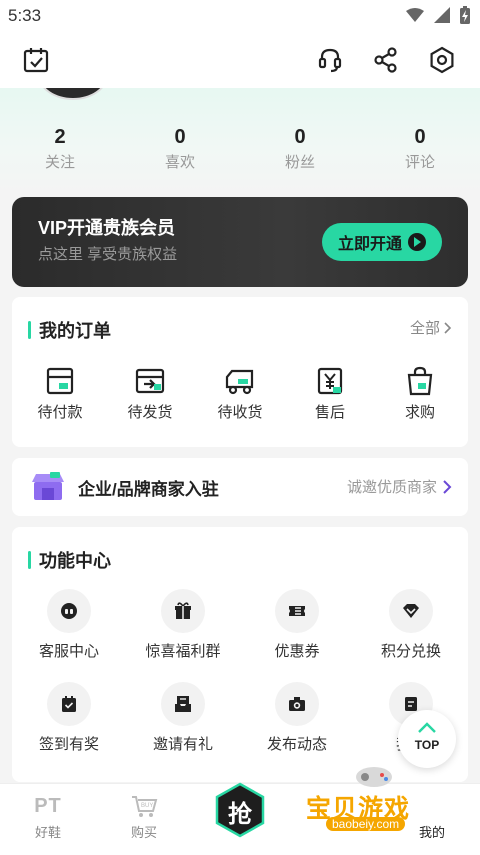 The width and height of the screenshot is (480, 855). Describe the element at coordinates (410, 651) in the screenshot. I see `fn-label: 积分兑换` at that location.